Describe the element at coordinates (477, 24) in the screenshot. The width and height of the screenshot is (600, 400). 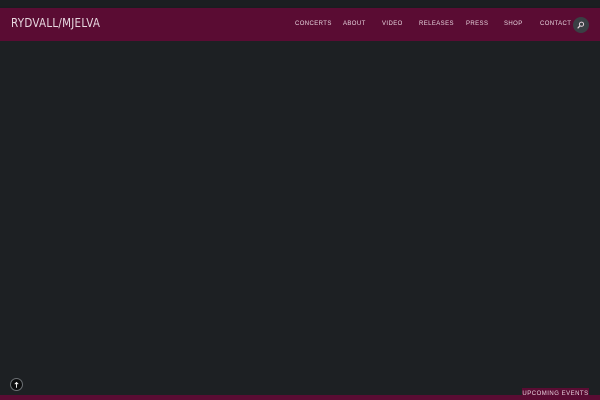
I see `nav-item-press: PRESS` at that location.